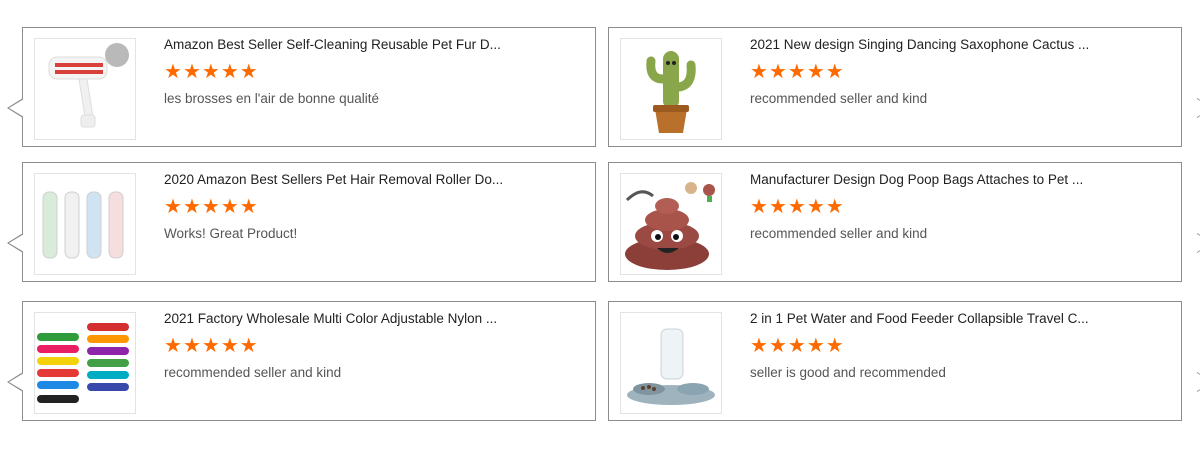  I want to click on review-text: seller is good and recommended, so click(848, 372).